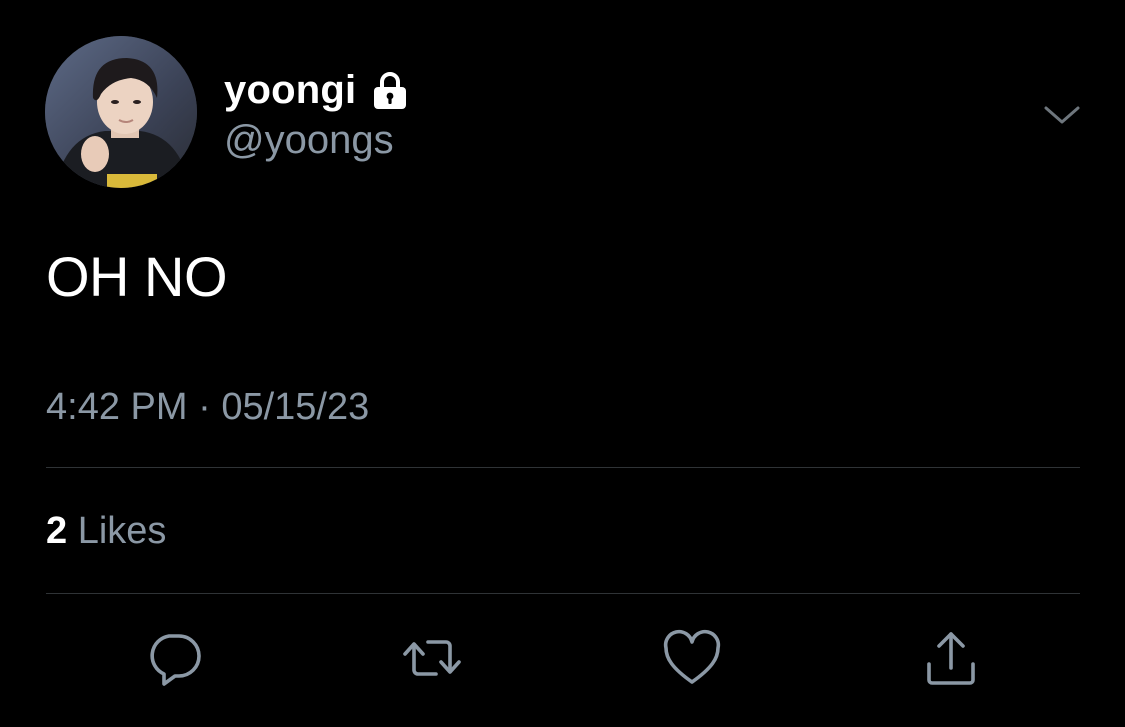 This screenshot has width=1125, height=727. I want to click on like-icon, so click(692, 656).